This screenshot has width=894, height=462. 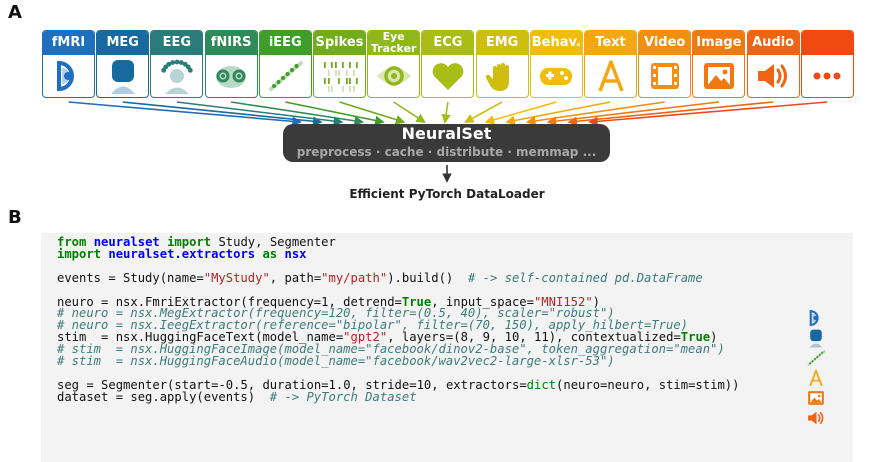 What do you see at coordinates (816, 418) in the screenshot?
I see `speaker-icon` at bounding box center [816, 418].